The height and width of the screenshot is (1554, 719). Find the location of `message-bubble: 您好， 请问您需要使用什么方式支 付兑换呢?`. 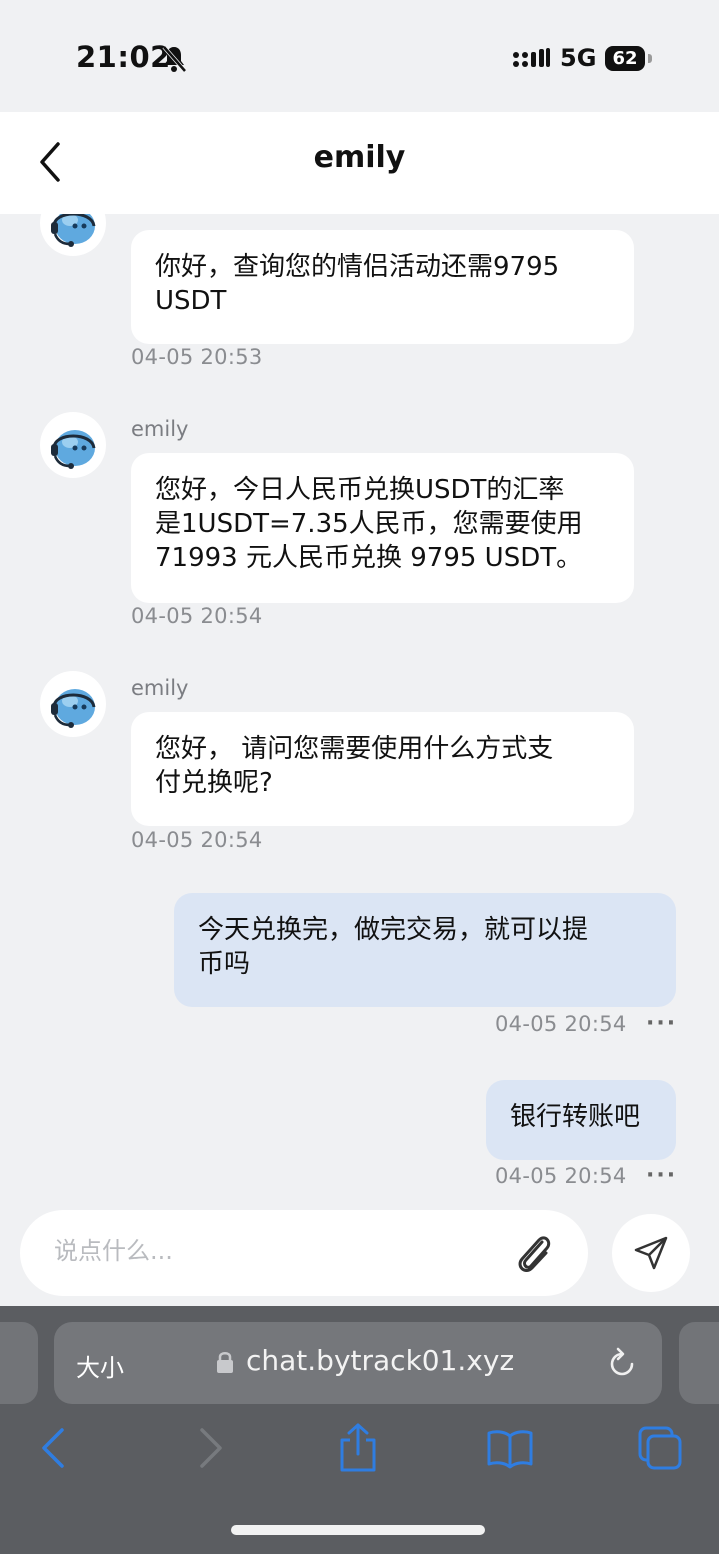

message-bubble: 您好， 请问您需要使用什么方式支 付兑换呢? is located at coordinates (382, 769).